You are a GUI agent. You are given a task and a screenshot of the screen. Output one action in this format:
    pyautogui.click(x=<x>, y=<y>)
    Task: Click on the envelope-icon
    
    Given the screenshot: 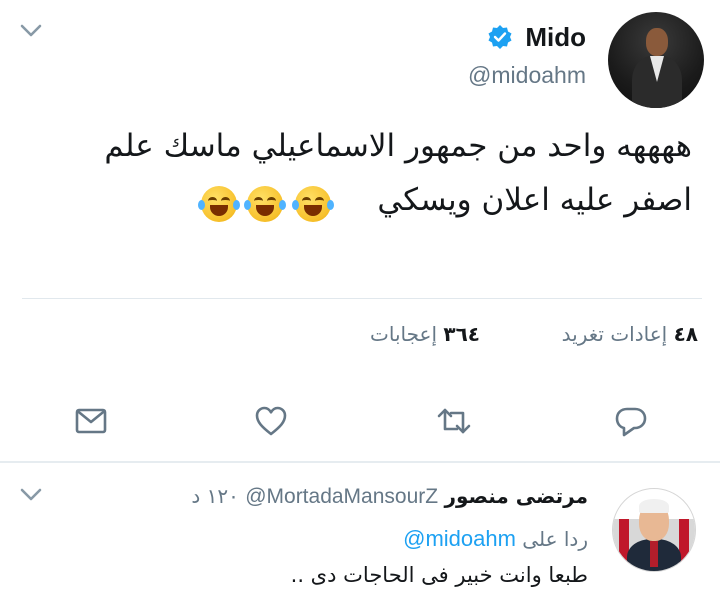 What is the action you would take?
    pyautogui.click(x=91, y=421)
    